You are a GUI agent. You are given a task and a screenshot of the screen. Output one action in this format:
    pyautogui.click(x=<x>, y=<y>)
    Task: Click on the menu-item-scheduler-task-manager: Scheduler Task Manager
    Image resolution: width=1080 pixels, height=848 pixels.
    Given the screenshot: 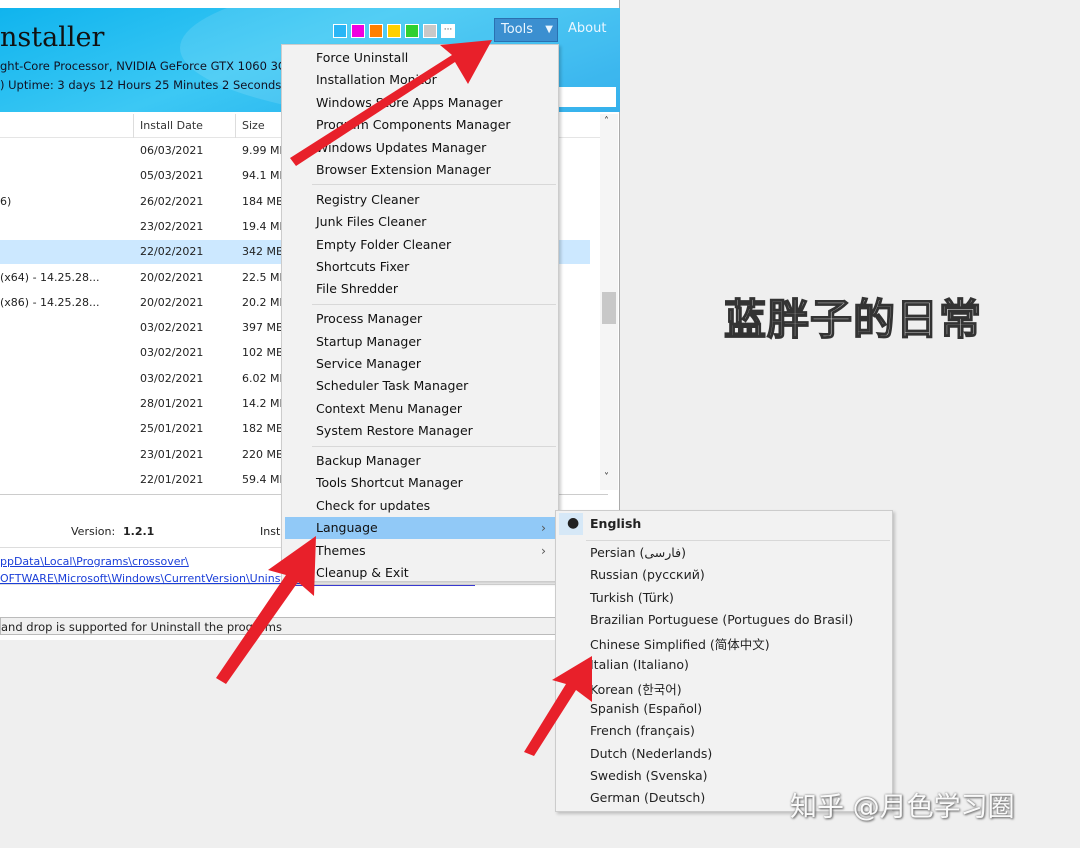 What is the action you would take?
    pyautogui.click(x=420, y=386)
    